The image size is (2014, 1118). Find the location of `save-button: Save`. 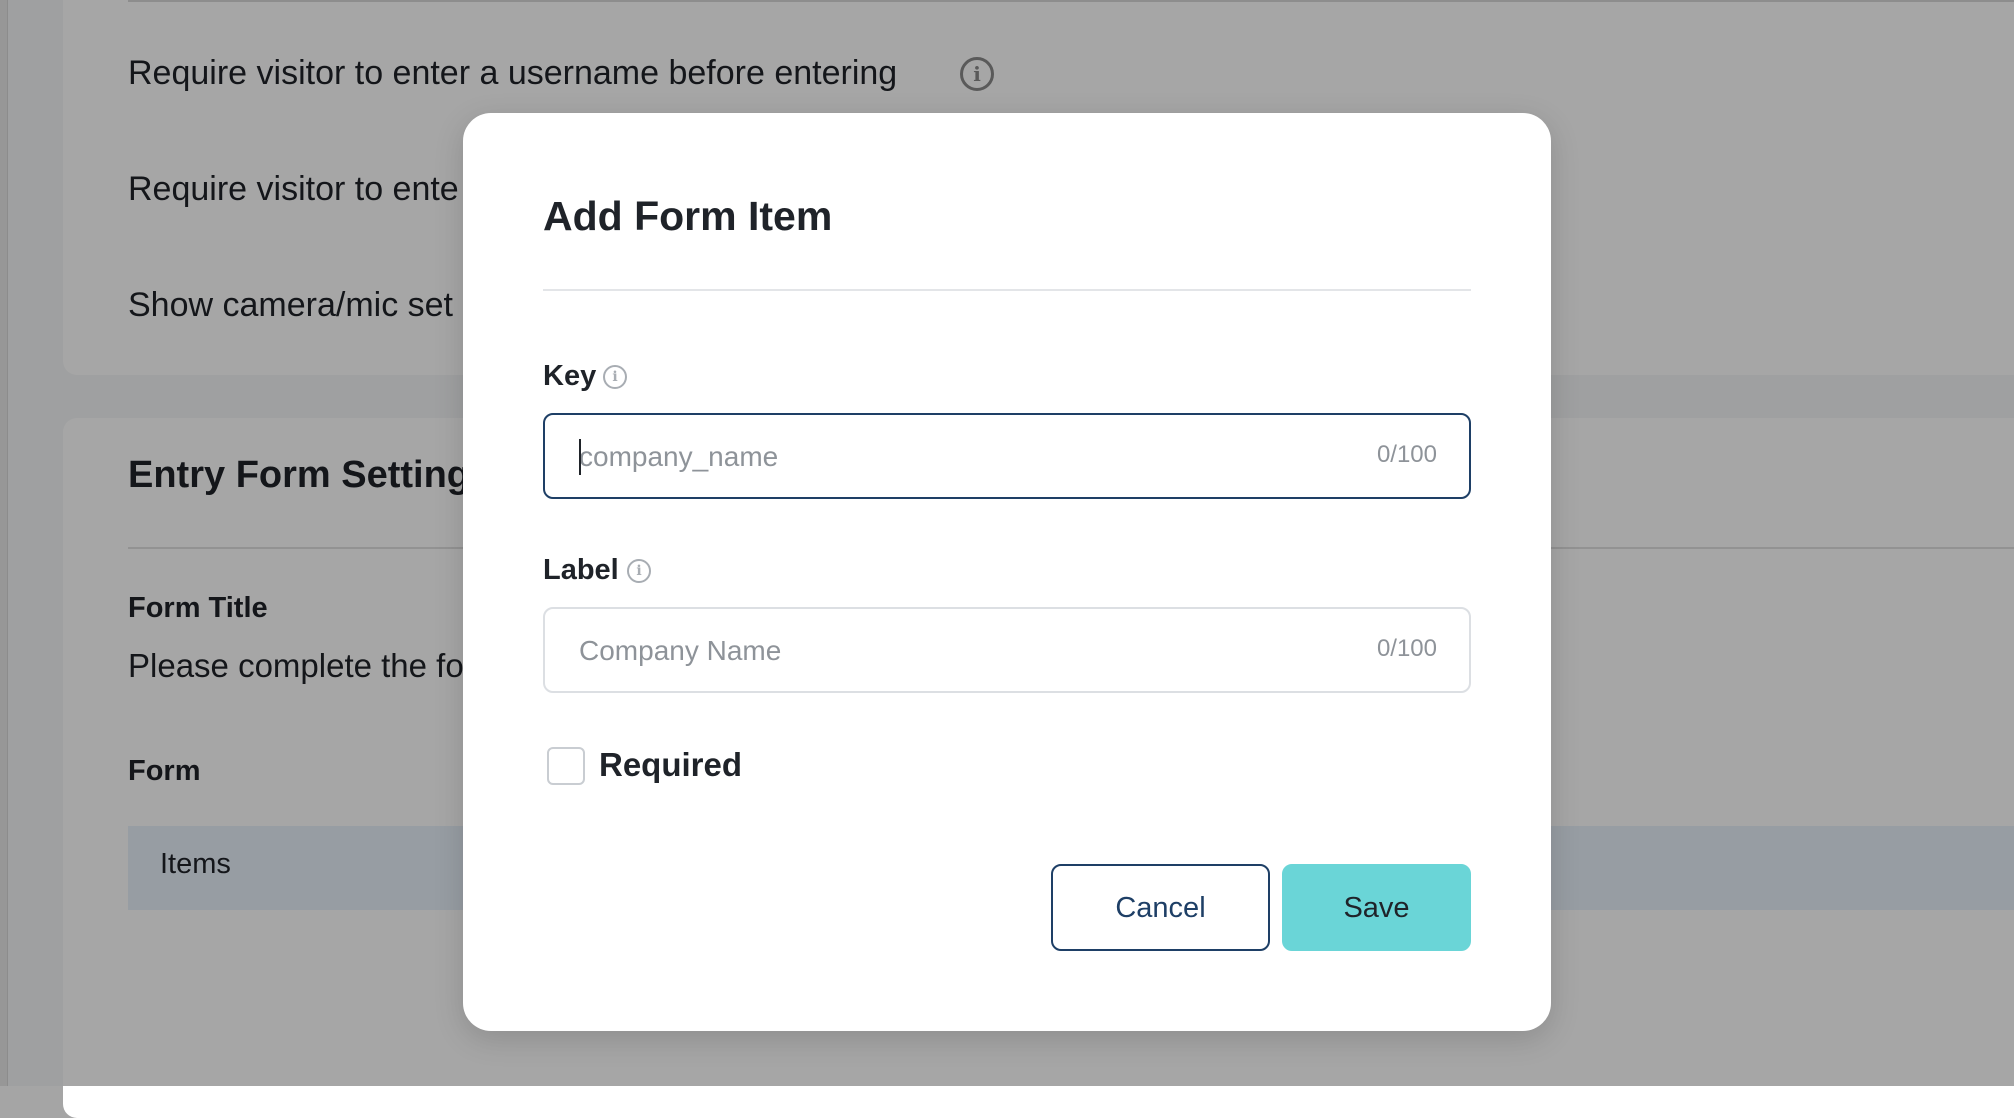

save-button: Save is located at coordinates (1376, 907).